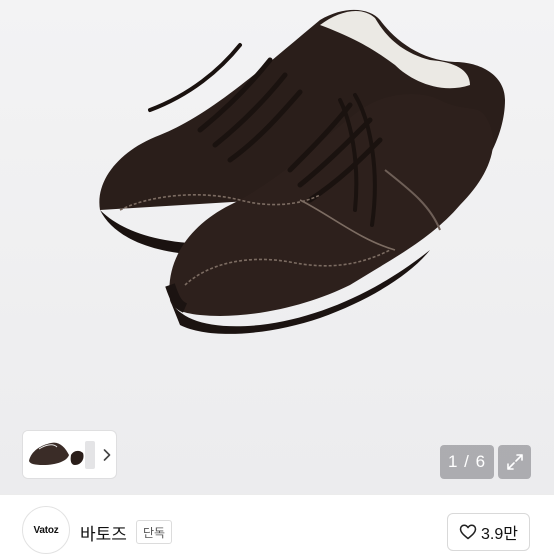 This screenshot has height=555, width=554. What do you see at coordinates (468, 532) in the screenshot?
I see `heart-icon` at bounding box center [468, 532].